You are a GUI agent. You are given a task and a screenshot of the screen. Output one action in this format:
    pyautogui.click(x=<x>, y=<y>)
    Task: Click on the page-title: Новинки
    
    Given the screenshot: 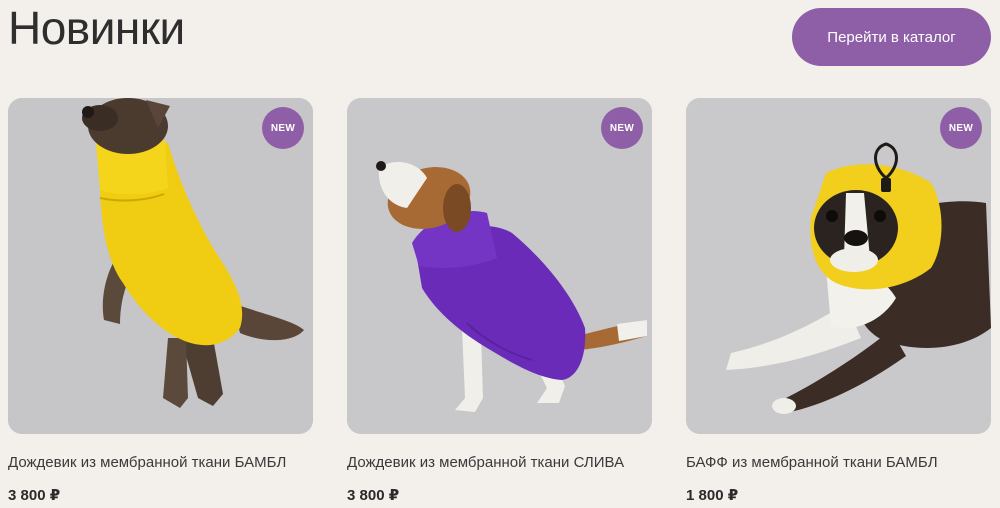 What is the action you would take?
    pyautogui.click(x=96, y=28)
    